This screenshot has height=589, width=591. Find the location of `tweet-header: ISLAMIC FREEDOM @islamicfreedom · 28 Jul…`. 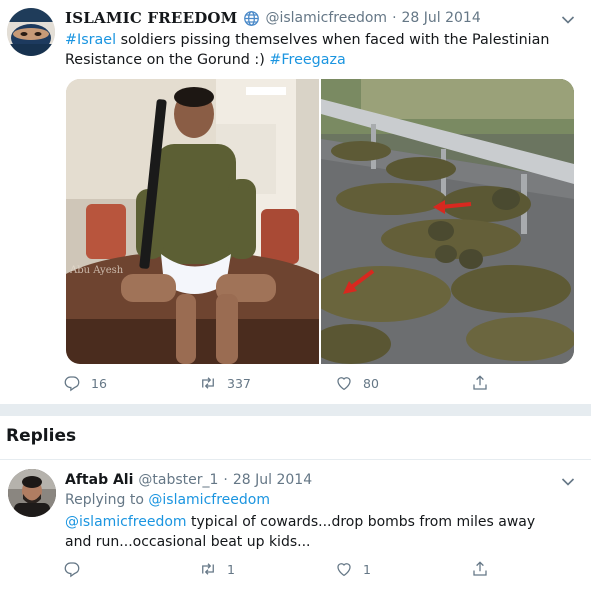

tweet-header: ISLAMIC FREEDOM @islamicfreedom · 28 Jul… is located at coordinates (273, 18).